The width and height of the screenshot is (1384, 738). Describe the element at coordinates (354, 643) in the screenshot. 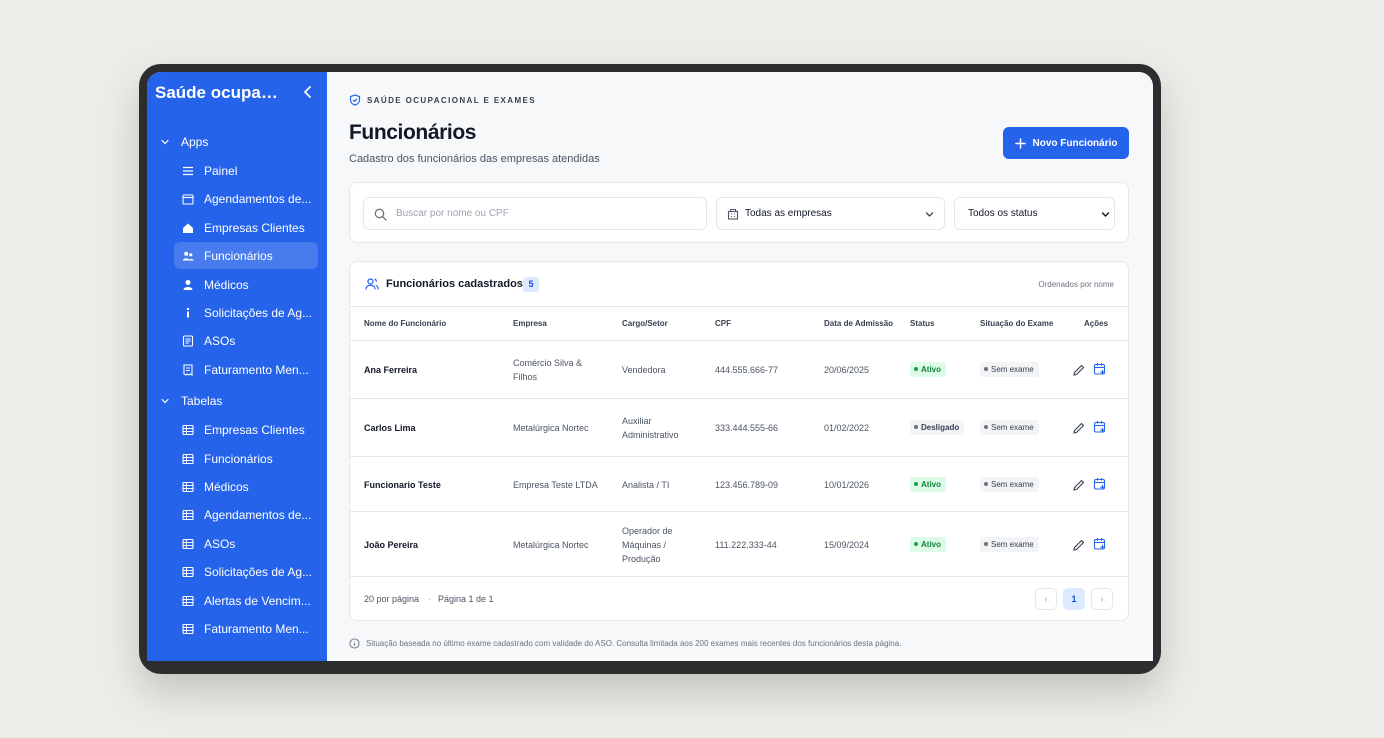

I see `info-circle-icon` at that location.